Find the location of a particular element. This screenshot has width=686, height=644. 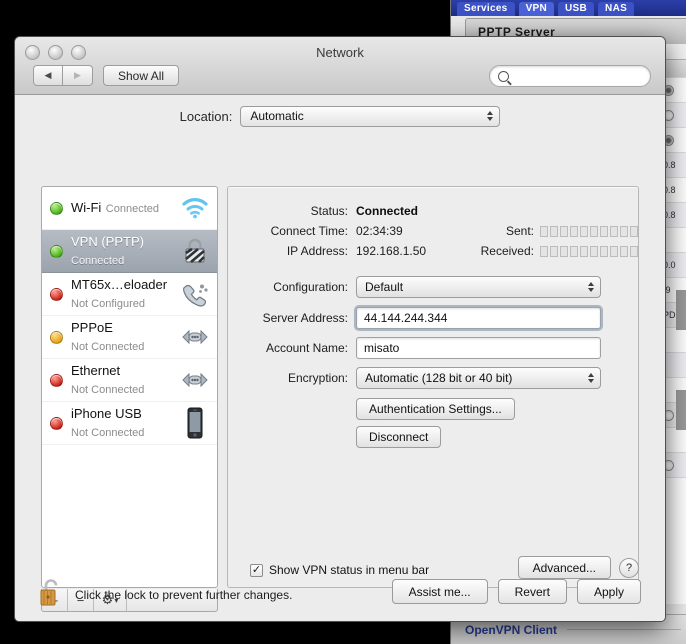

ip-address-value: 192.168.1.50 is located at coordinates (391, 251).